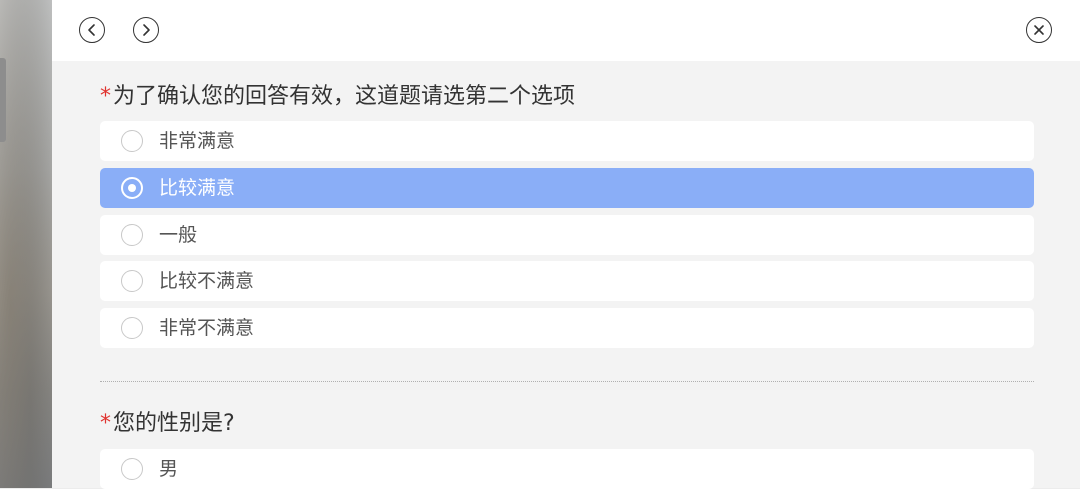  Describe the element at coordinates (207, 328) in the screenshot. I see `option-label: 非常不满意` at that location.